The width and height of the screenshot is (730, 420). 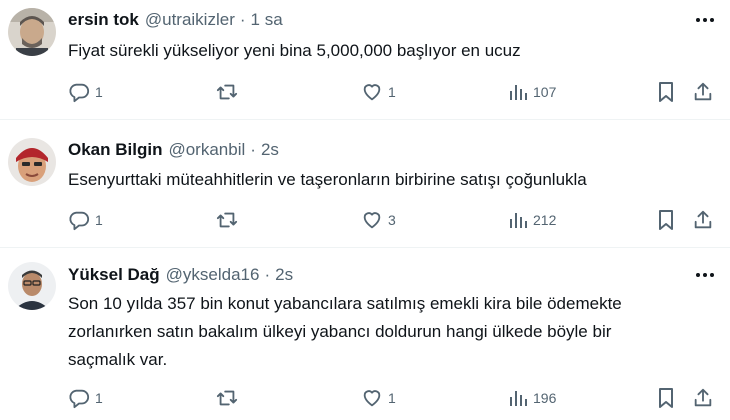 I want to click on user-handle: @ykselda16, so click(x=213, y=275).